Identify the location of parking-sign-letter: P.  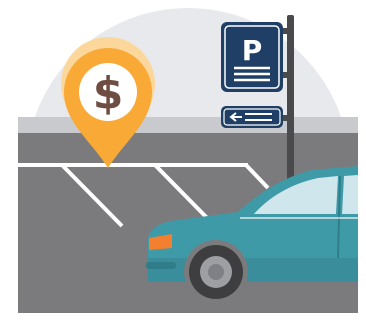
(252, 50).